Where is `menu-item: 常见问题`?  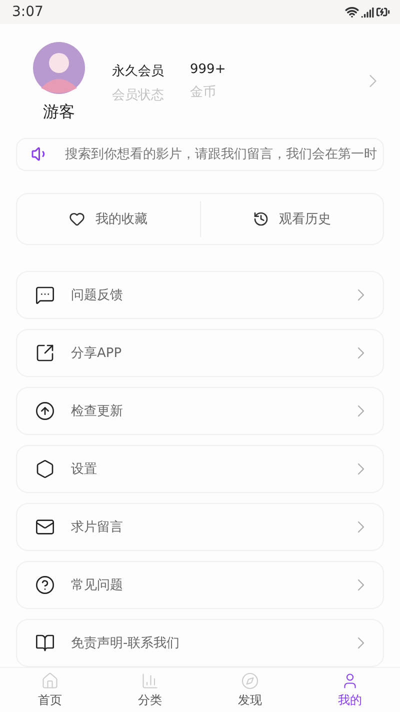 menu-item: 常见问题 is located at coordinates (200, 585).